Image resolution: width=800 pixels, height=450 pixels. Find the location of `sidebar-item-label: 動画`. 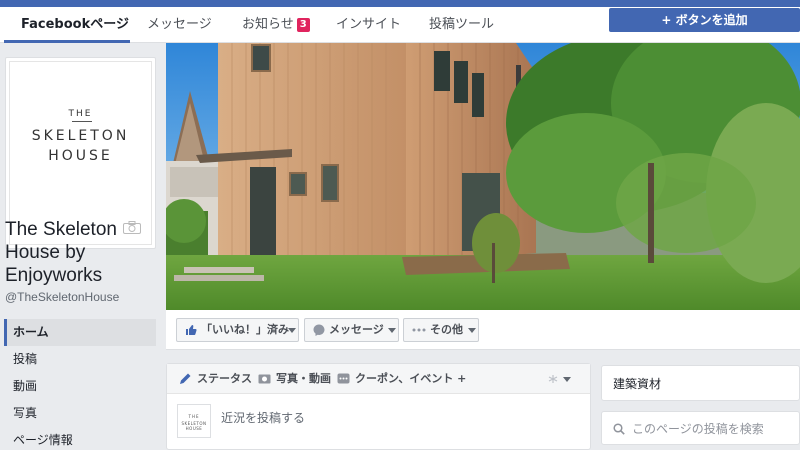

sidebar-item-label: 動画 is located at coordinates (25, 386).